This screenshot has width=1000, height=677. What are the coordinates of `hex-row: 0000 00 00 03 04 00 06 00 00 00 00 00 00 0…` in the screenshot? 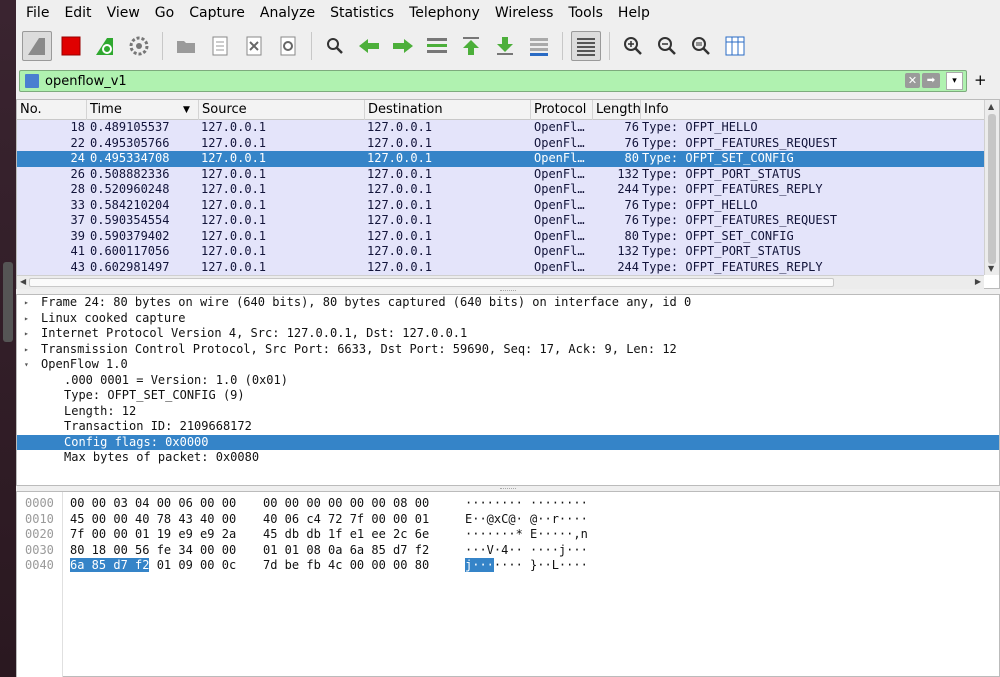 It's located at (507, 504).